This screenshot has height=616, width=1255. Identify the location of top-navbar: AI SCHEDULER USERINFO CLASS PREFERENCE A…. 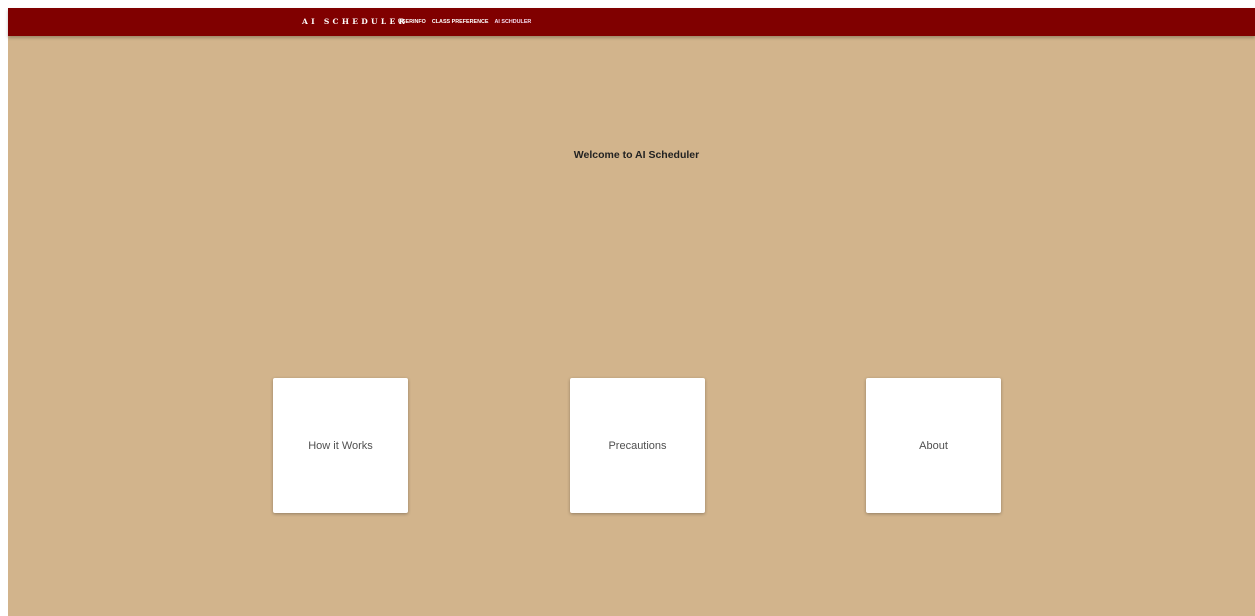
(631, 22).